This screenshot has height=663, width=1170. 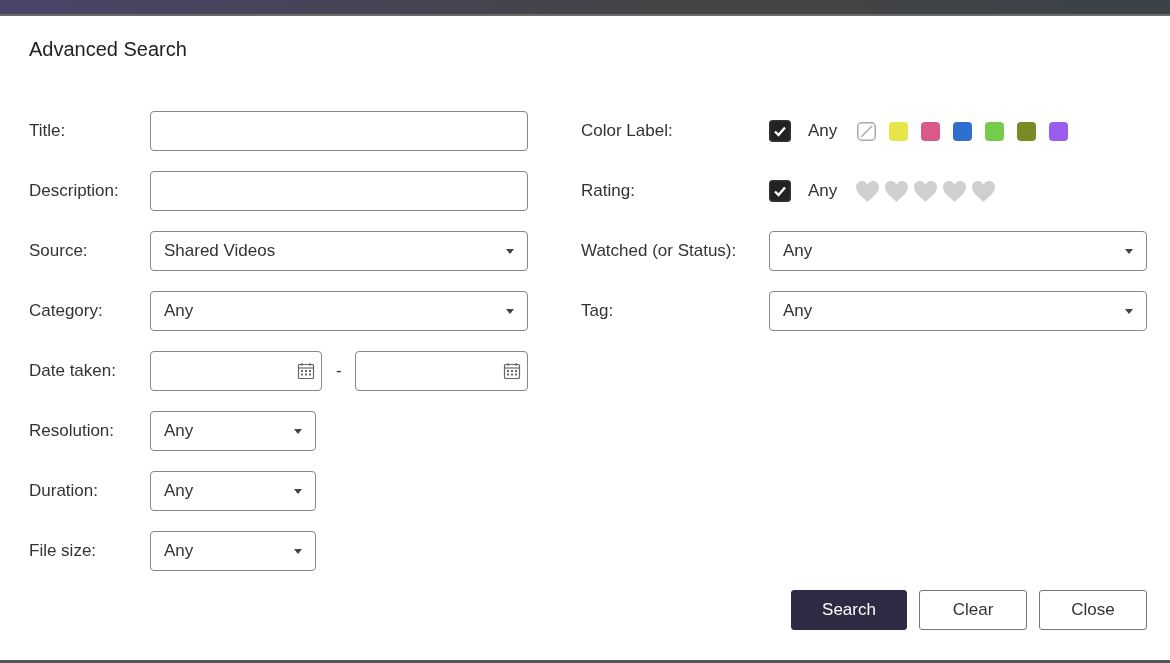 What do you see at coordinates (74, 191) in the screenshot?
I see `field-label: Description:` at bounding box center [74, 191].